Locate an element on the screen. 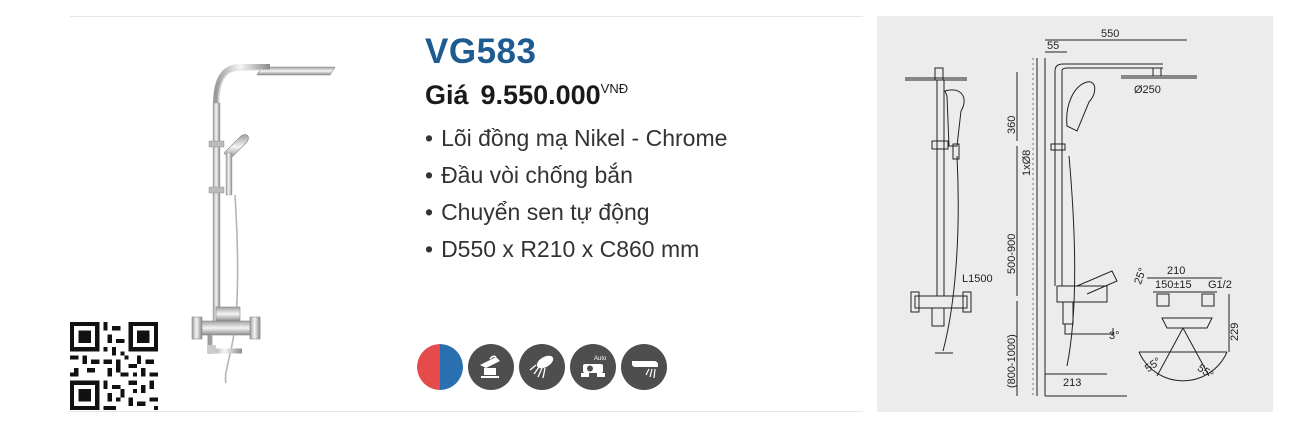 The height and width of the screenshot is (425, 1290). svg-text: 150±15 is located at coordinates (1173, 285).